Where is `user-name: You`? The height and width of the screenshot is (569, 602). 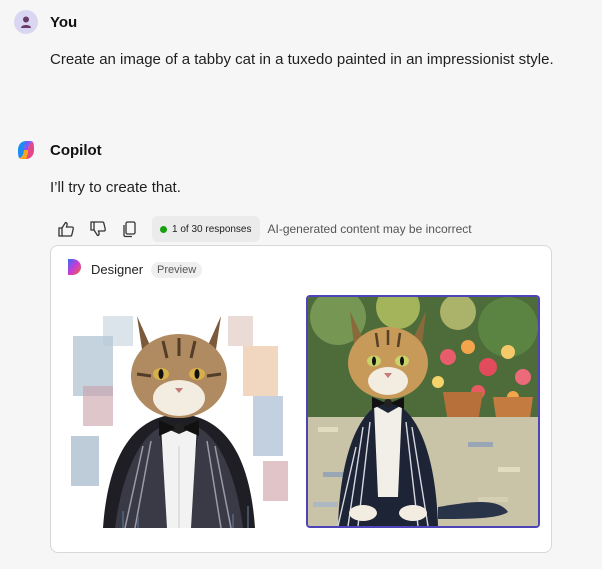 user-name: You is located at coordinates (64, 22).